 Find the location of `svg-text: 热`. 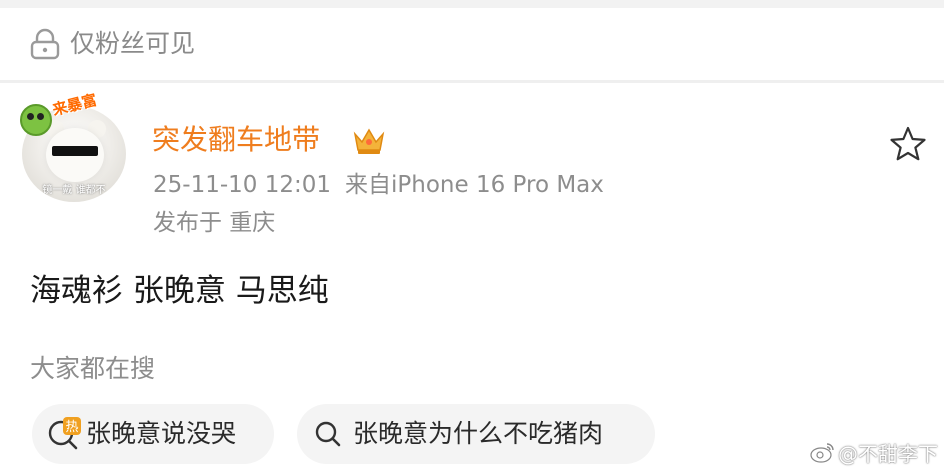

svg-text: 热 is located at coordinates (71, 427).